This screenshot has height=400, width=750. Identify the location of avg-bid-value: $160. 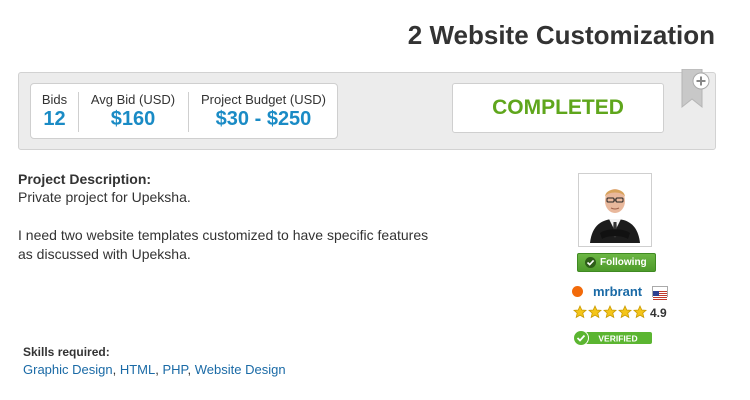
(133, 119).